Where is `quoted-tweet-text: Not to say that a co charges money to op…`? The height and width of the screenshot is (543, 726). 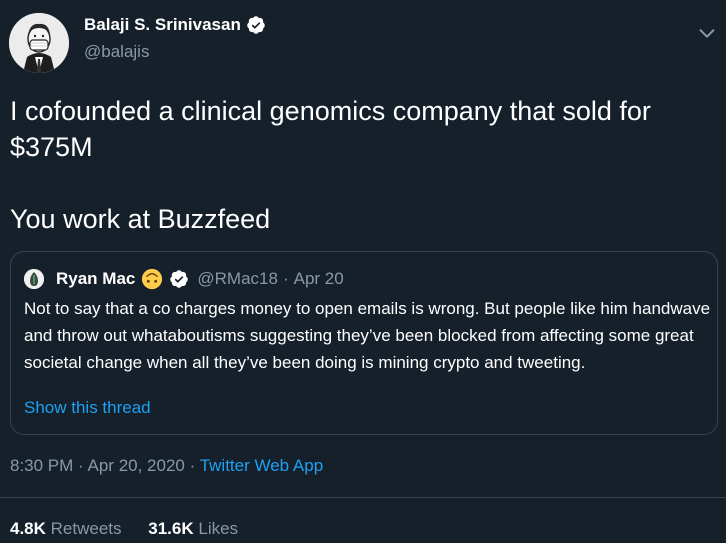 quoted-tweet-text: Not to say that a co charges money to op… is located at coordinates (367, 335).